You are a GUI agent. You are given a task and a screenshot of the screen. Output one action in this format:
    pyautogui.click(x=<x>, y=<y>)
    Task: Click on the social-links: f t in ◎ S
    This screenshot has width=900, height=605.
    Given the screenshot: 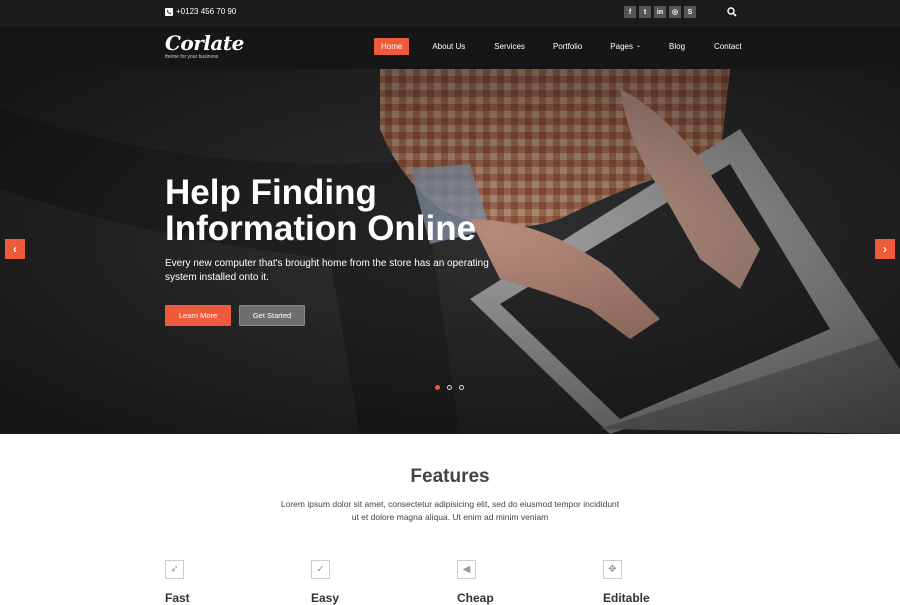 What is the action you would take?
    pyautogui.click(x=660, y=12)
    